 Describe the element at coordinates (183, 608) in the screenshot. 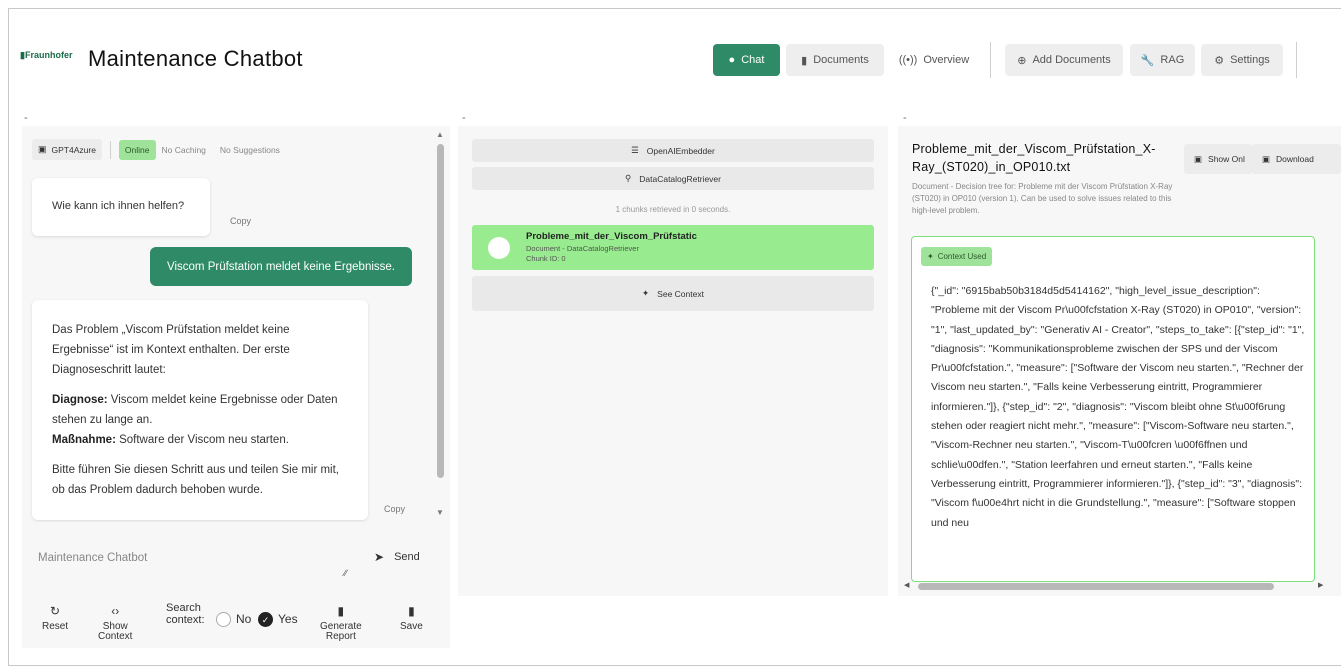

I see `search-context-text: Search` at that location.